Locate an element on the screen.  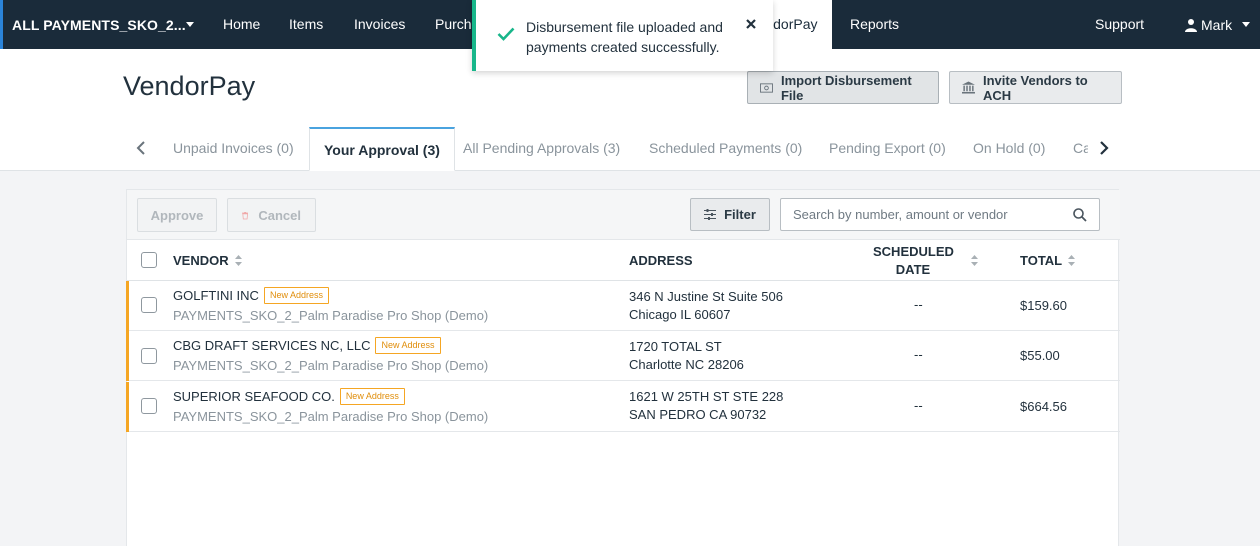
total-amount: $159.60 is located at coordinates (1043, 305).